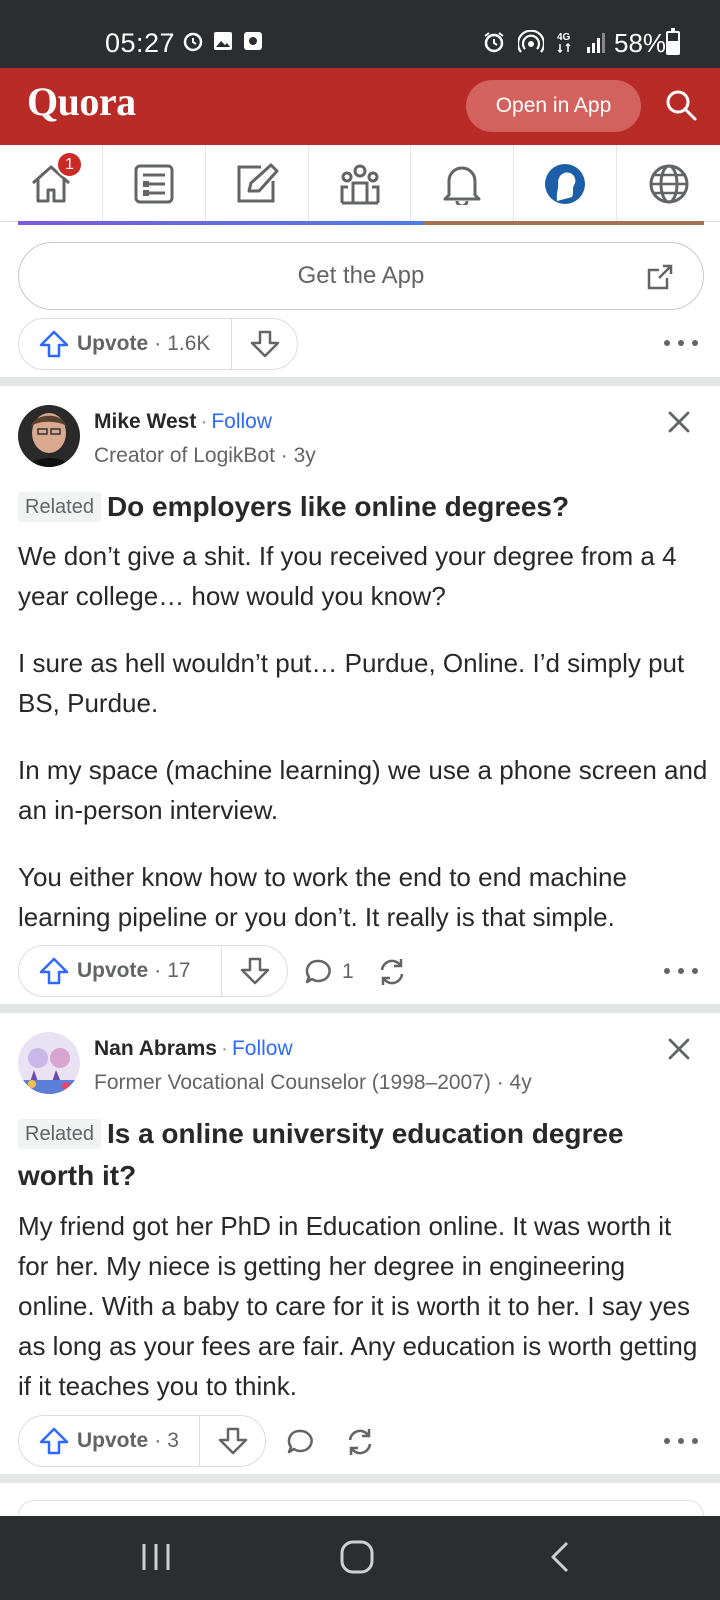 This screenshot has width=720, height=1600. Describe the element at coordinates (361, 223) in the screenshot. I see `reading-progress-bar` at that location.